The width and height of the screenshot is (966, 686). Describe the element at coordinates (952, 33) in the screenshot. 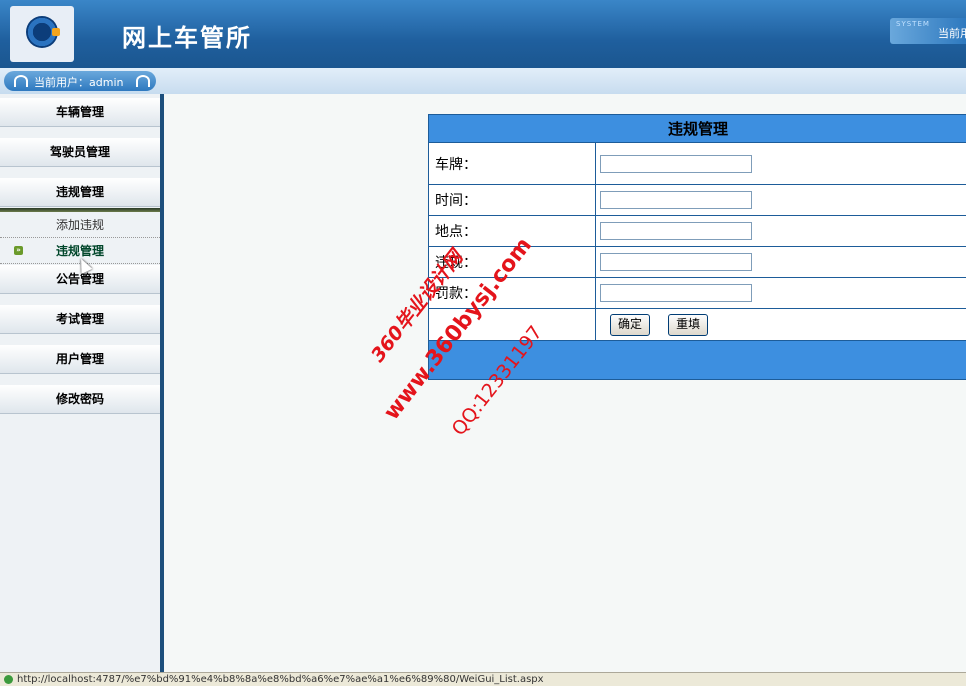

I see `system-tab-text: 当前用` at that location.